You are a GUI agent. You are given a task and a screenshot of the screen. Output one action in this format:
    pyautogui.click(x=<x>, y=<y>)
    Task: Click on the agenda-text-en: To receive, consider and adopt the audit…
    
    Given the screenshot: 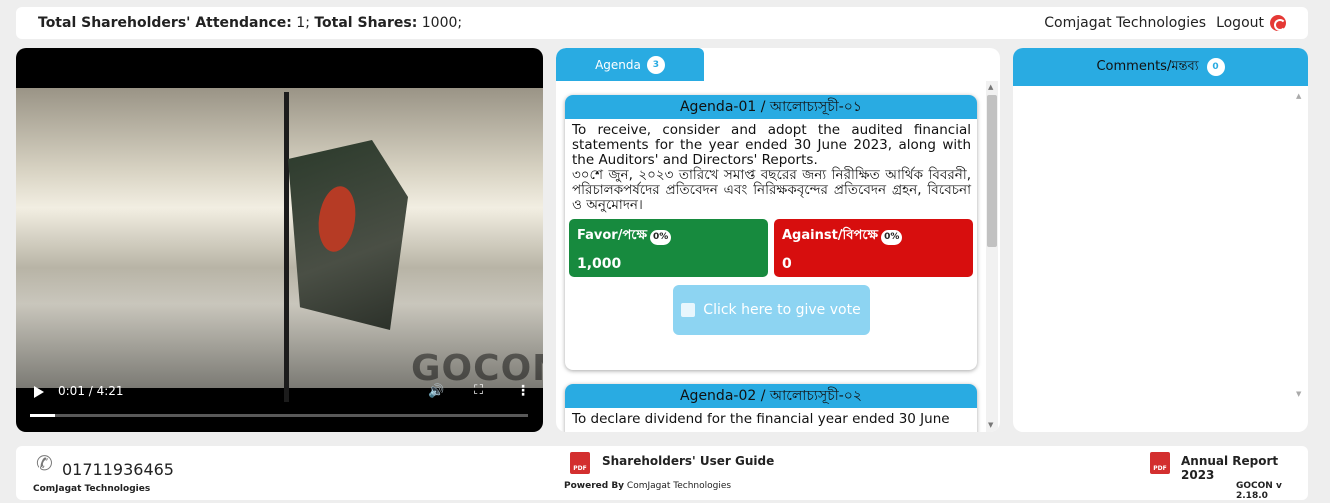 What is the action you would take?
    pyautogui.click(x=771, y=145)
    